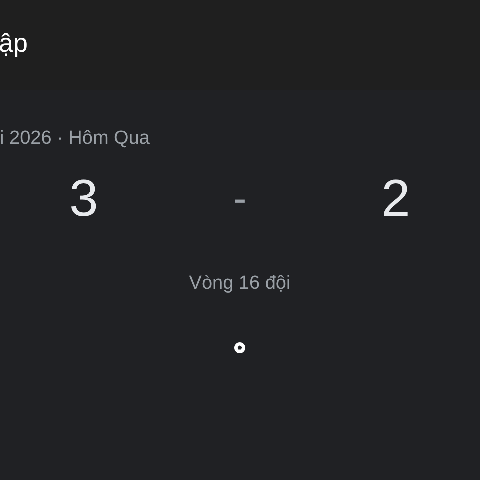  Describe the element at coordinates (396, 199) in the screenshot. I see `away-score: 2` at that location.